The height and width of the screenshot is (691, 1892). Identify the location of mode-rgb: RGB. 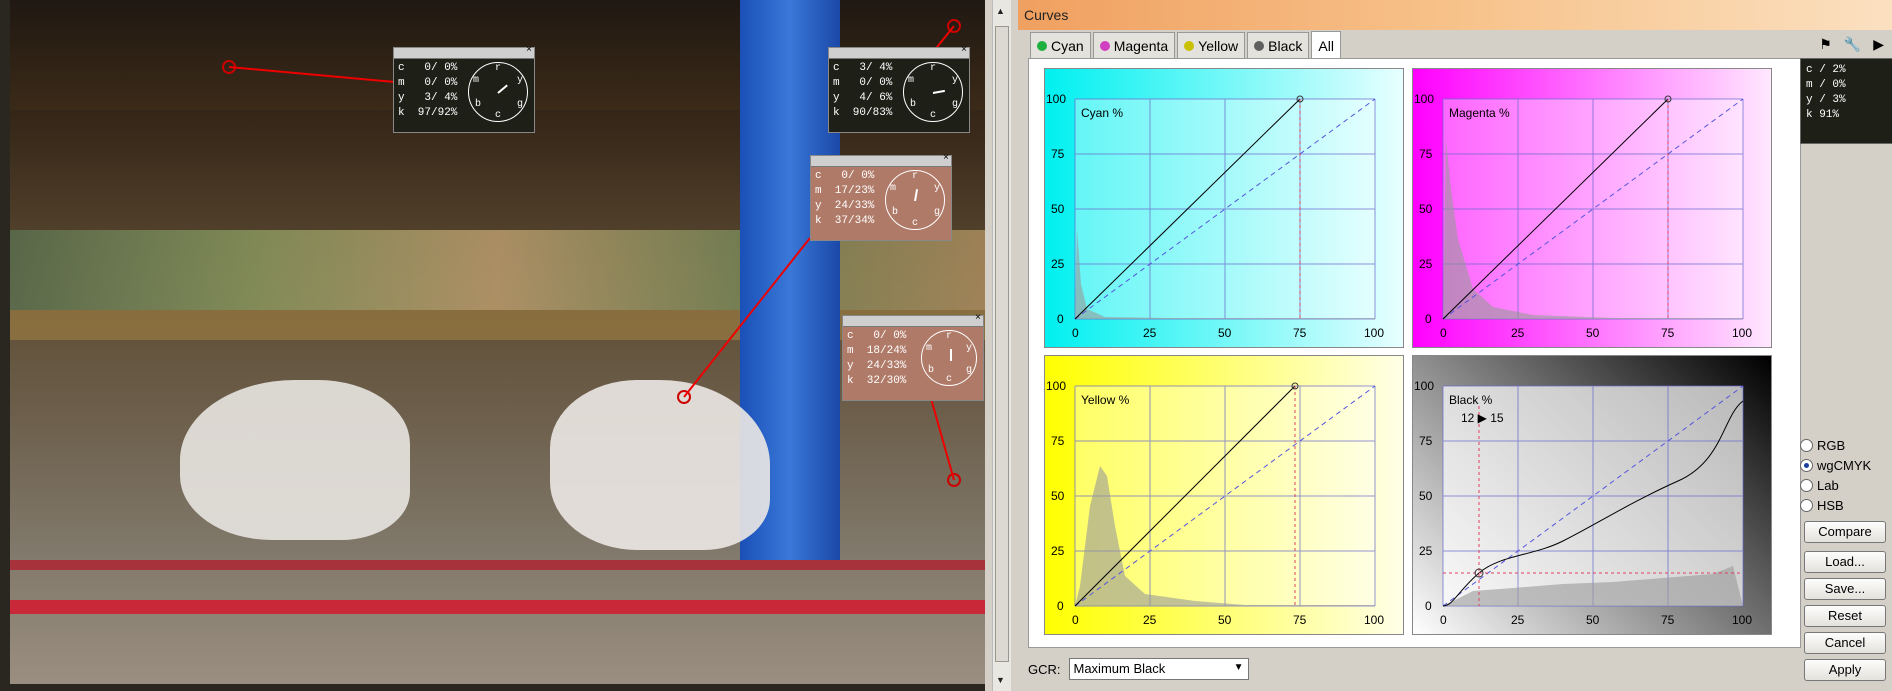
(1822, 445).